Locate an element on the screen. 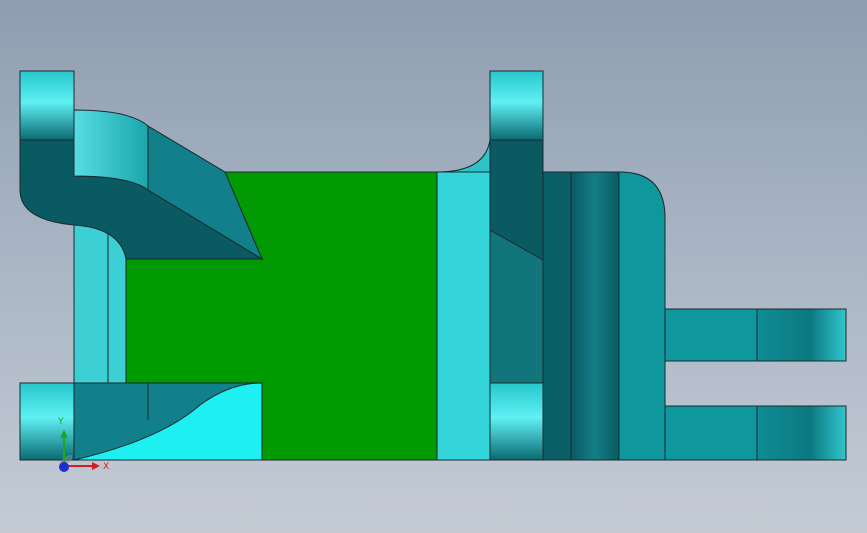  lower-right-tab is located at coordinates (711, 433).